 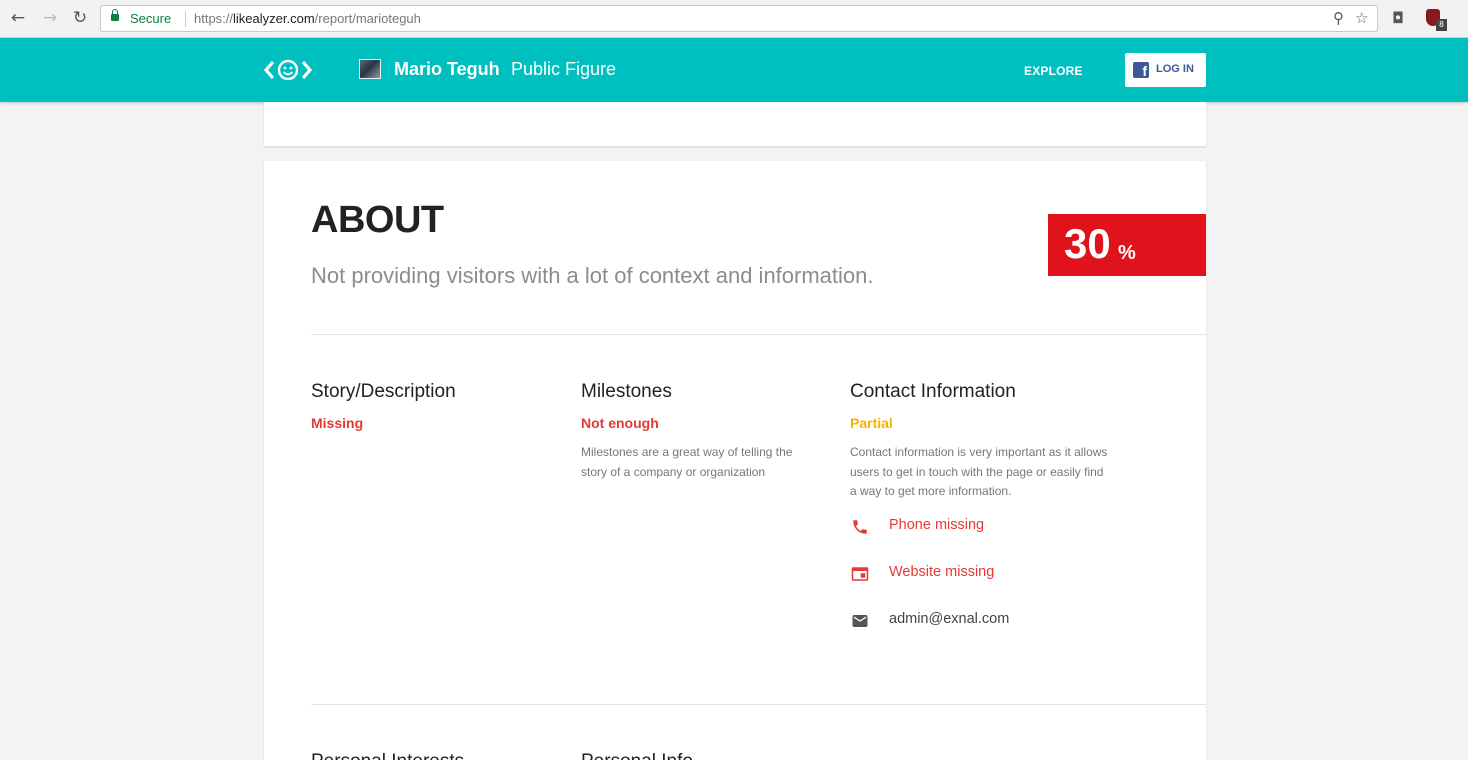 What do you see at coordinates (1127, 253) in the screenshot?
I see `score-unit: %` at bounding box center [1127, 253].